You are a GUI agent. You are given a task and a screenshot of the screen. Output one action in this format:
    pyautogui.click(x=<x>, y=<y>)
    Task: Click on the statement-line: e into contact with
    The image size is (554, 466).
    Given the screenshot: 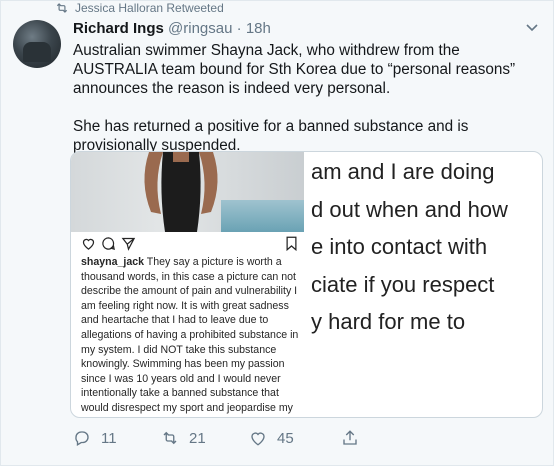 What is the action you would take?
    pyautogui.click(x=399, y=246)
    